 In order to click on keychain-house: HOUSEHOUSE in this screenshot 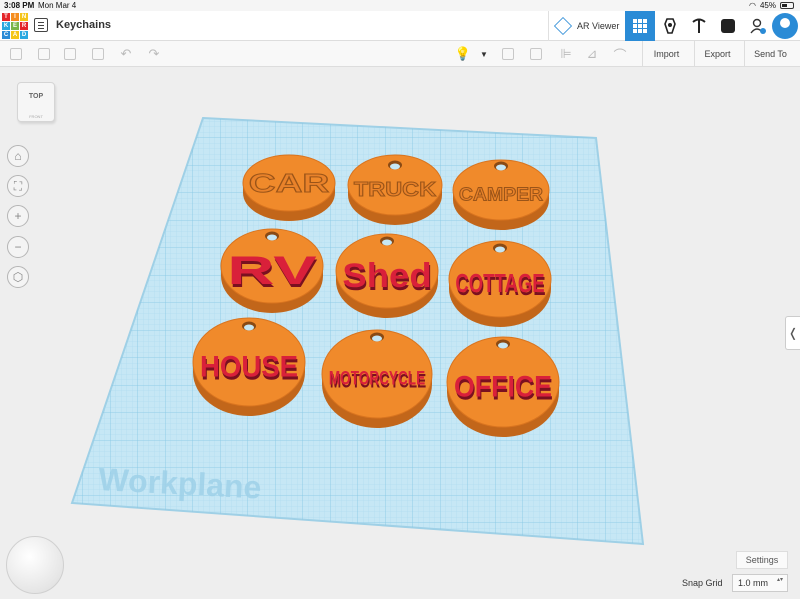, I will do `click(249, 366)`.